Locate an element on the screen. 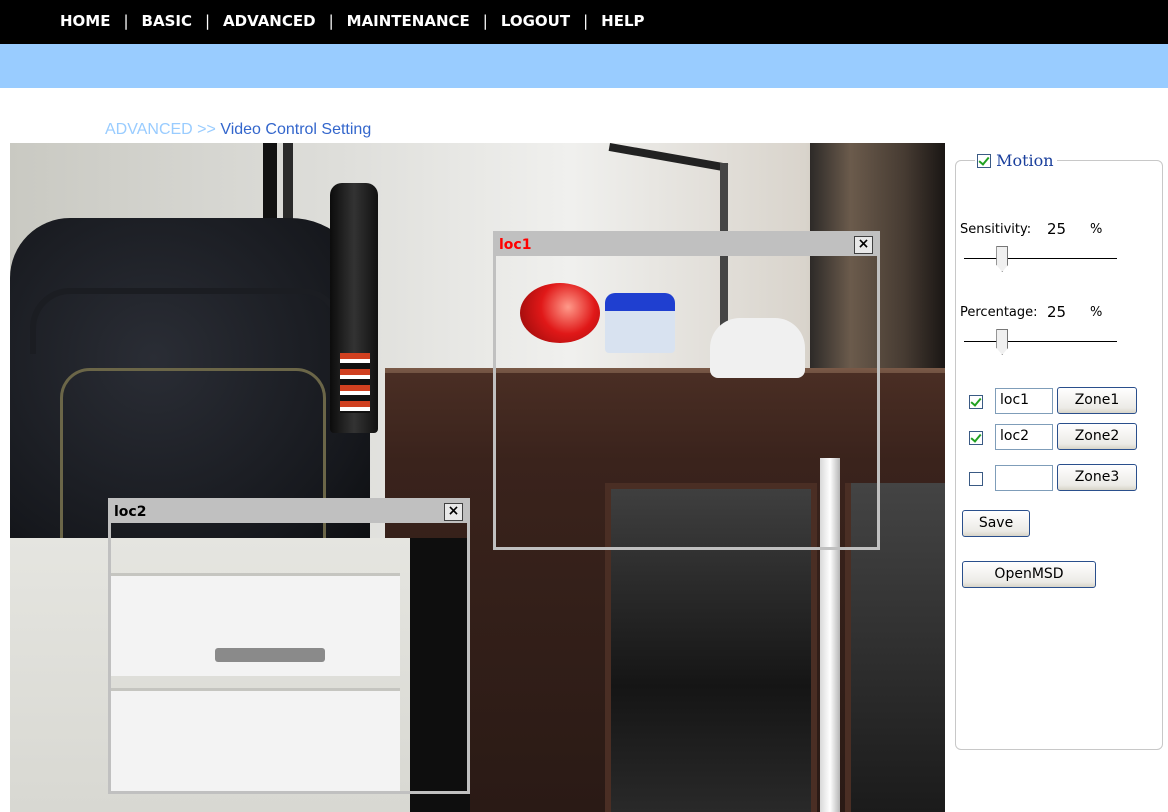 The height and width of the screenshot is (812, 1168). motion-zone-window-loc2: loc2 × is located at coordinates (289, 646).